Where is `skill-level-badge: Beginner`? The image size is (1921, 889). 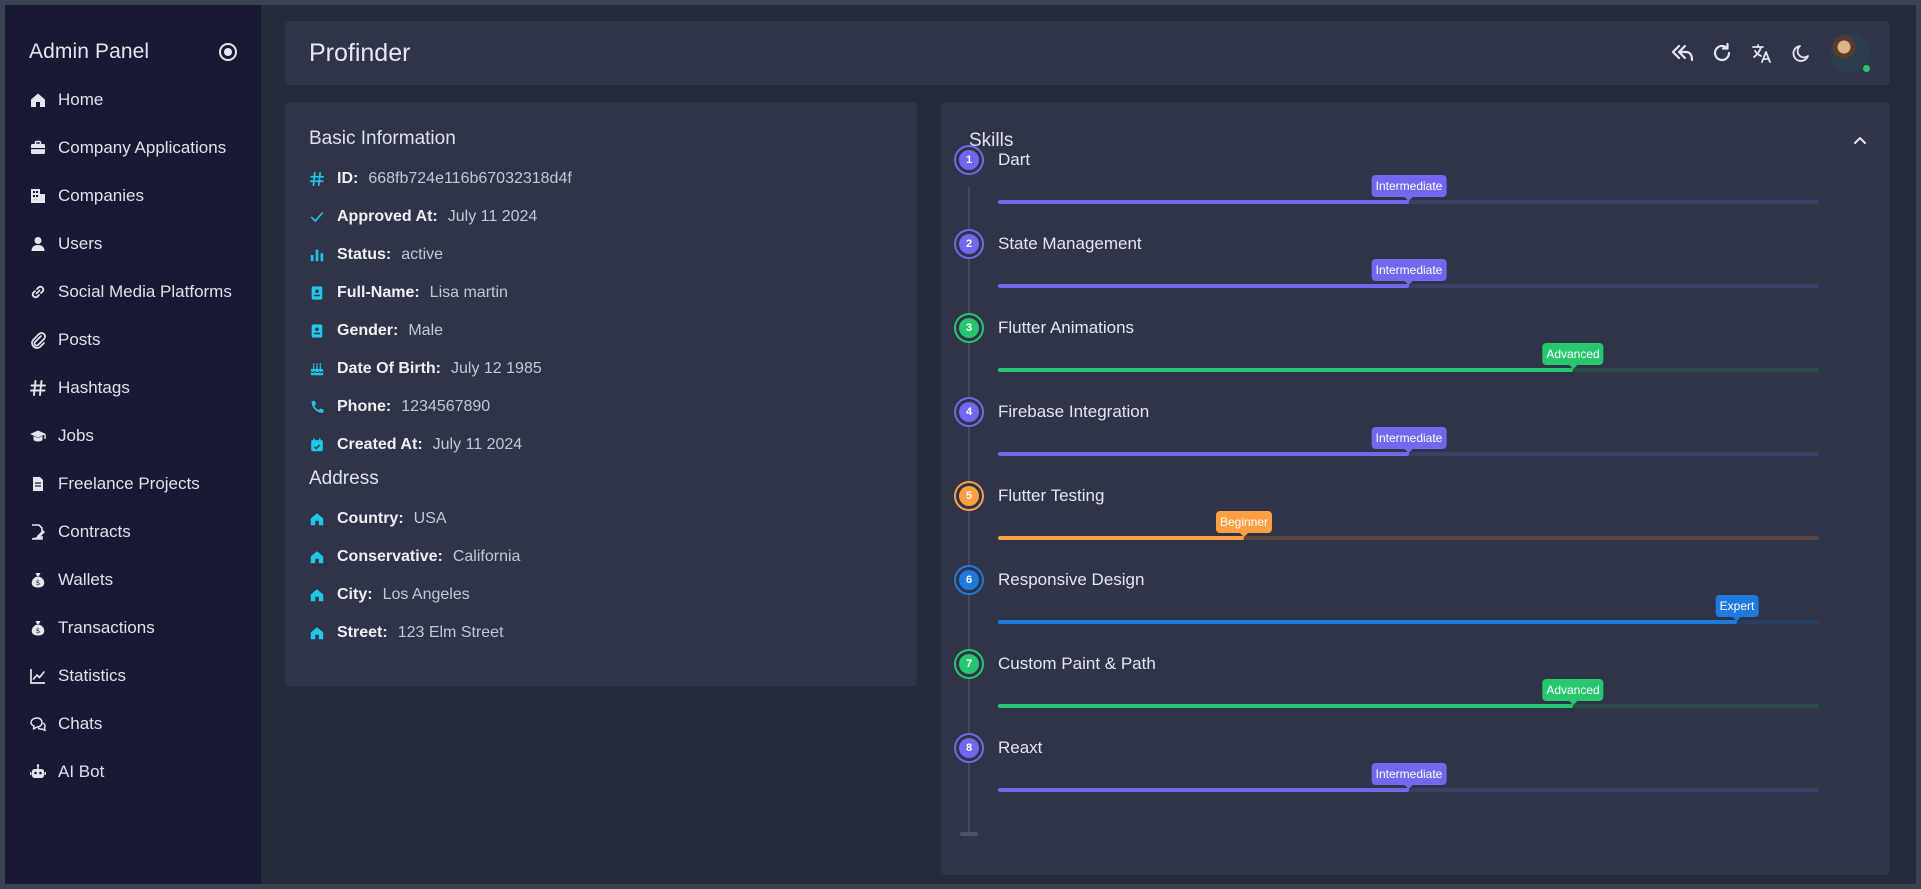 skill-level-badge: Beginner is located at coordinates (1244, 524).